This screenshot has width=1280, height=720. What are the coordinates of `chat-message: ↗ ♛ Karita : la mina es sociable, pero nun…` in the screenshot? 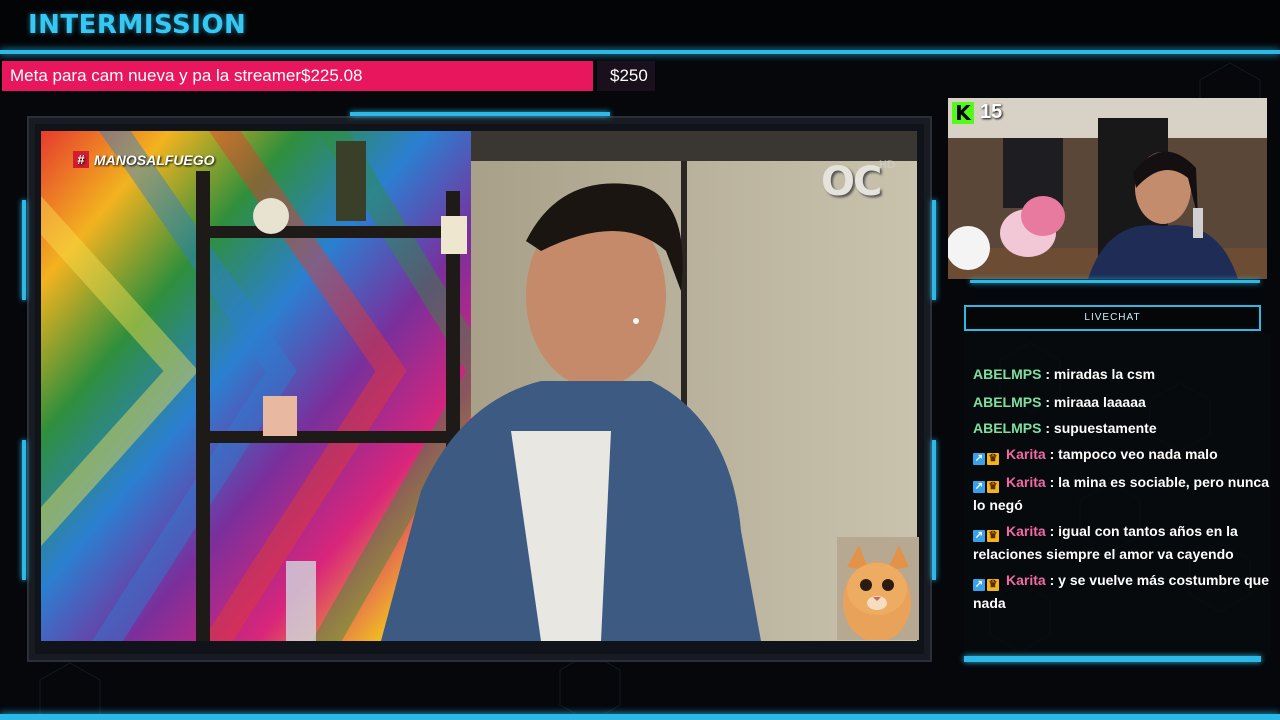 It's located at (1122, 494).